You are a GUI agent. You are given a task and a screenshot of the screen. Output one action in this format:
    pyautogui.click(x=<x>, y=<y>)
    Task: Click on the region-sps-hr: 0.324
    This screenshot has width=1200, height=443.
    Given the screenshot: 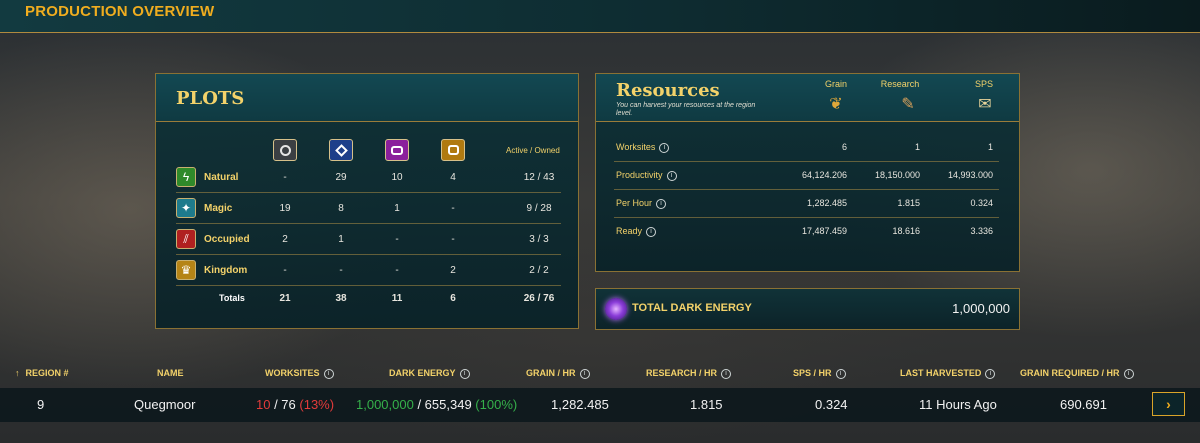 What is the action you would take?
    pyautogui.click(x=831, y=404)
    